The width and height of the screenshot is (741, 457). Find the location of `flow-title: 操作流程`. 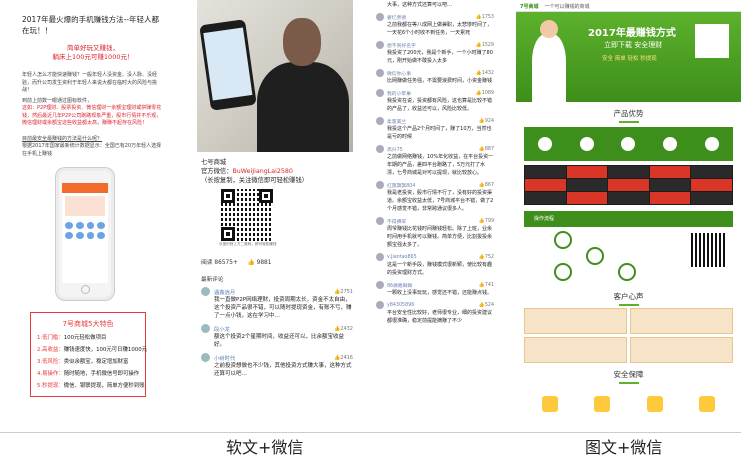

flow-title: 操作流程 is located at coordinates (544, 219).